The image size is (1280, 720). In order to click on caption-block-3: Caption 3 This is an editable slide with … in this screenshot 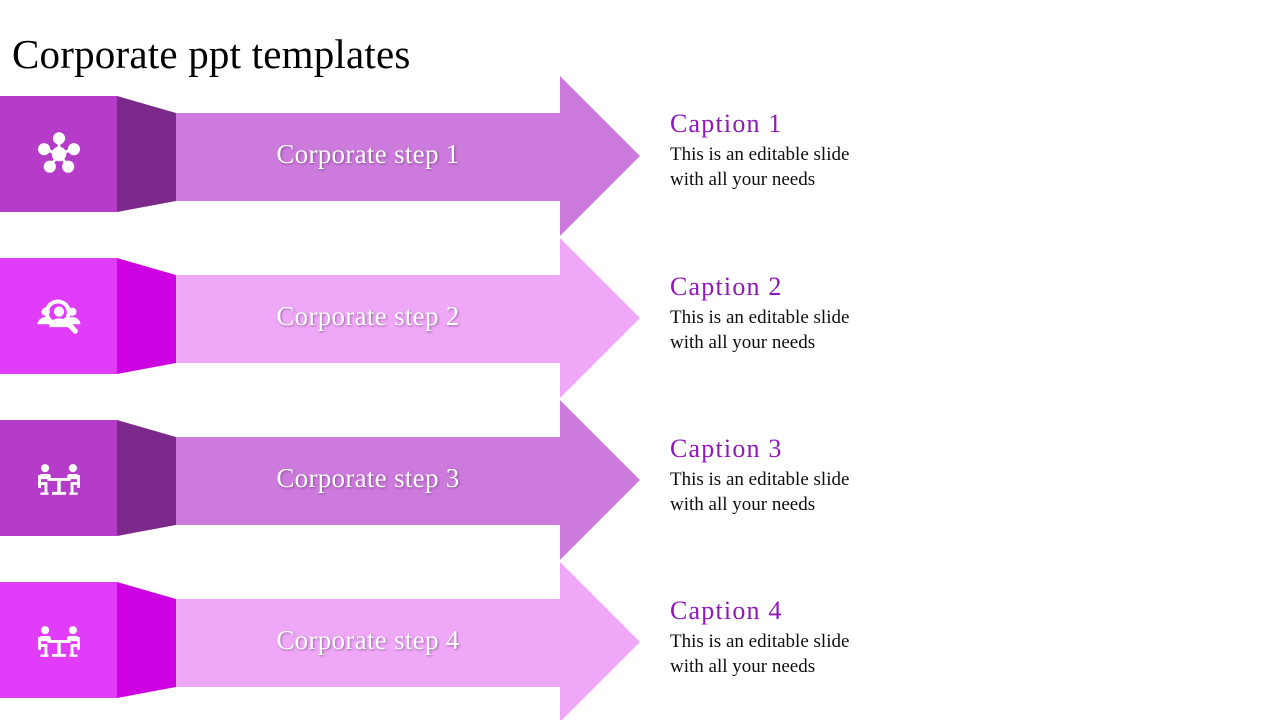, I will do `click(835, 475)`.